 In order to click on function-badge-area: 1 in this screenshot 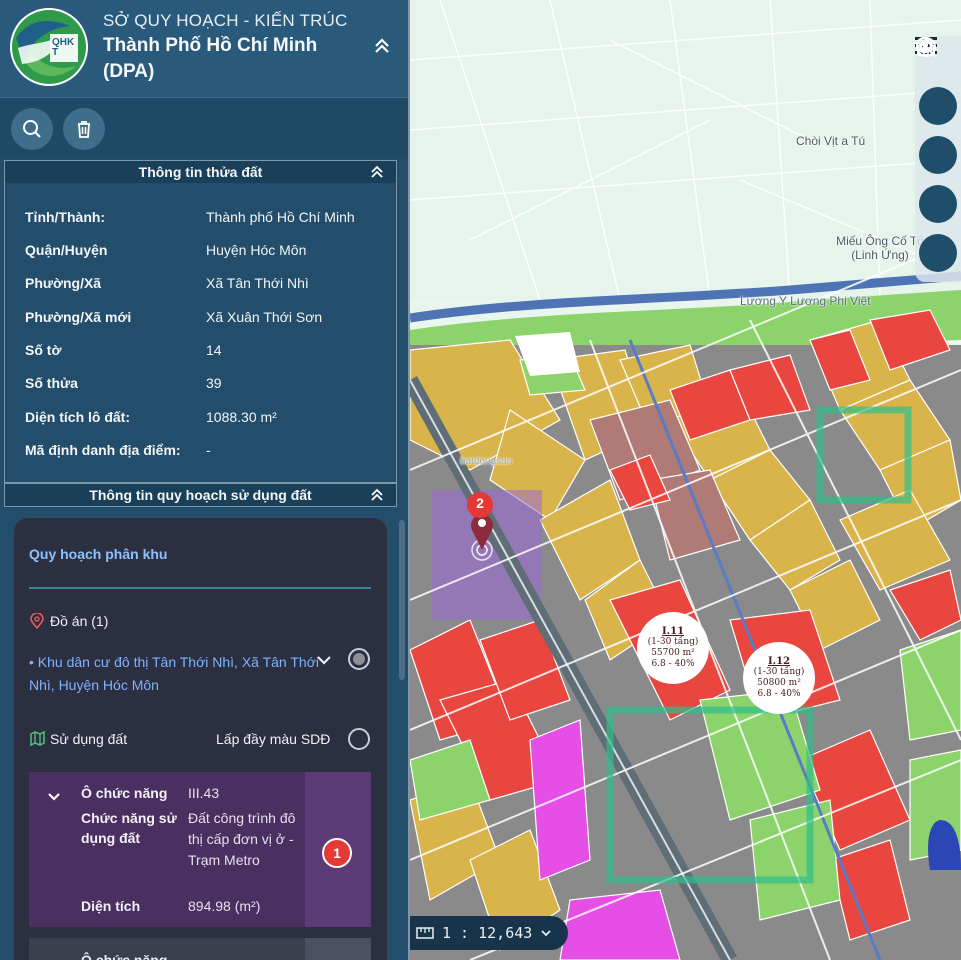, I will do `click(338, 849)`.